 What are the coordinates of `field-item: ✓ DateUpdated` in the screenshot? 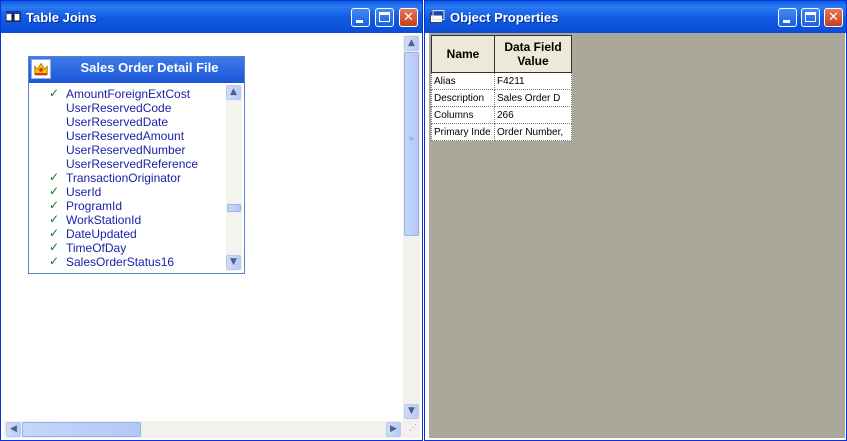 It's located at (127, 233).